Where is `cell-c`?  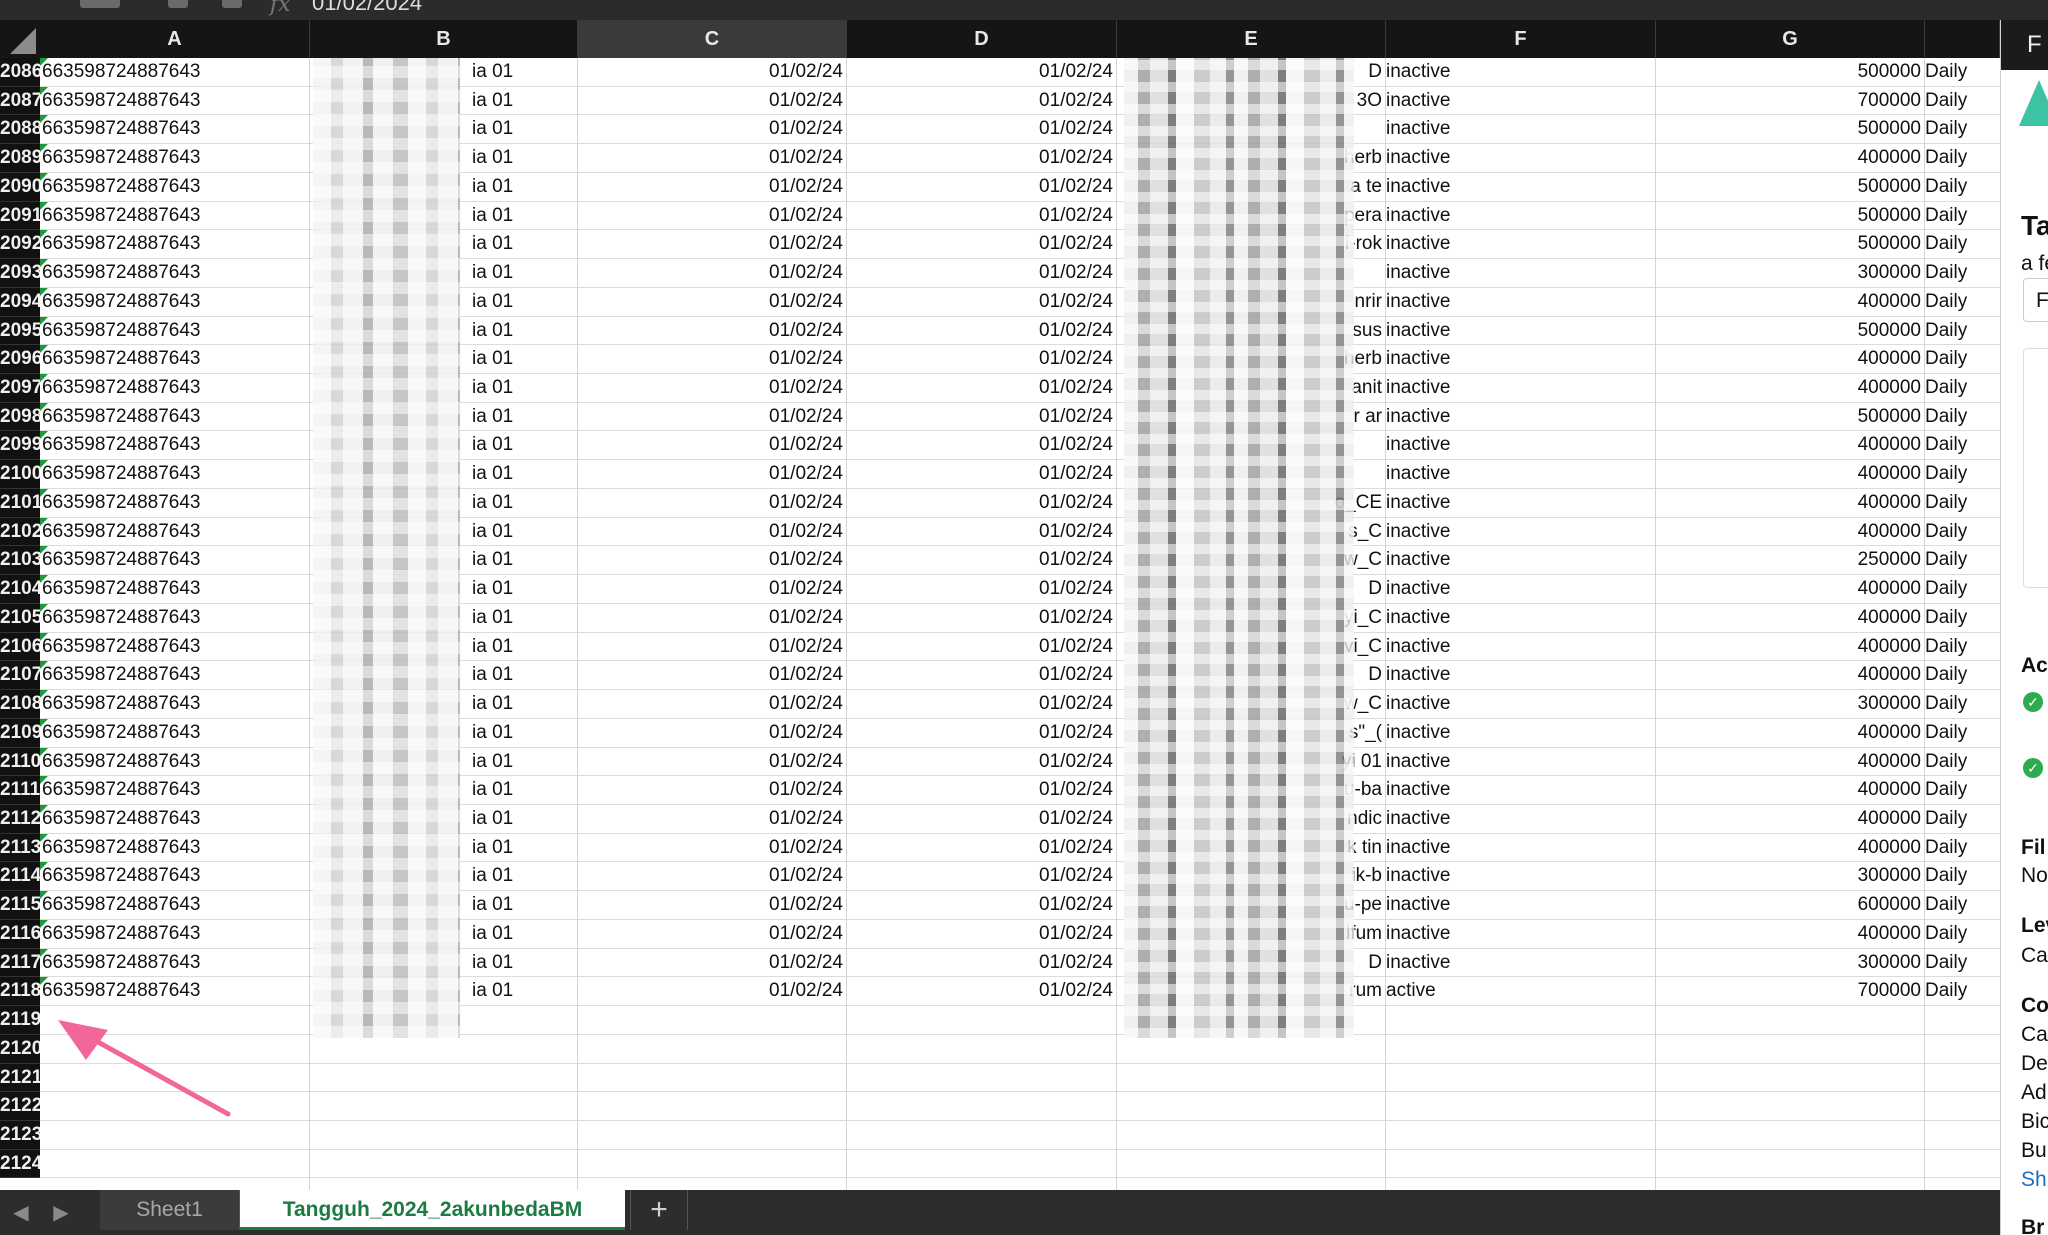 cell-c is located at coordinates (712, 1020).